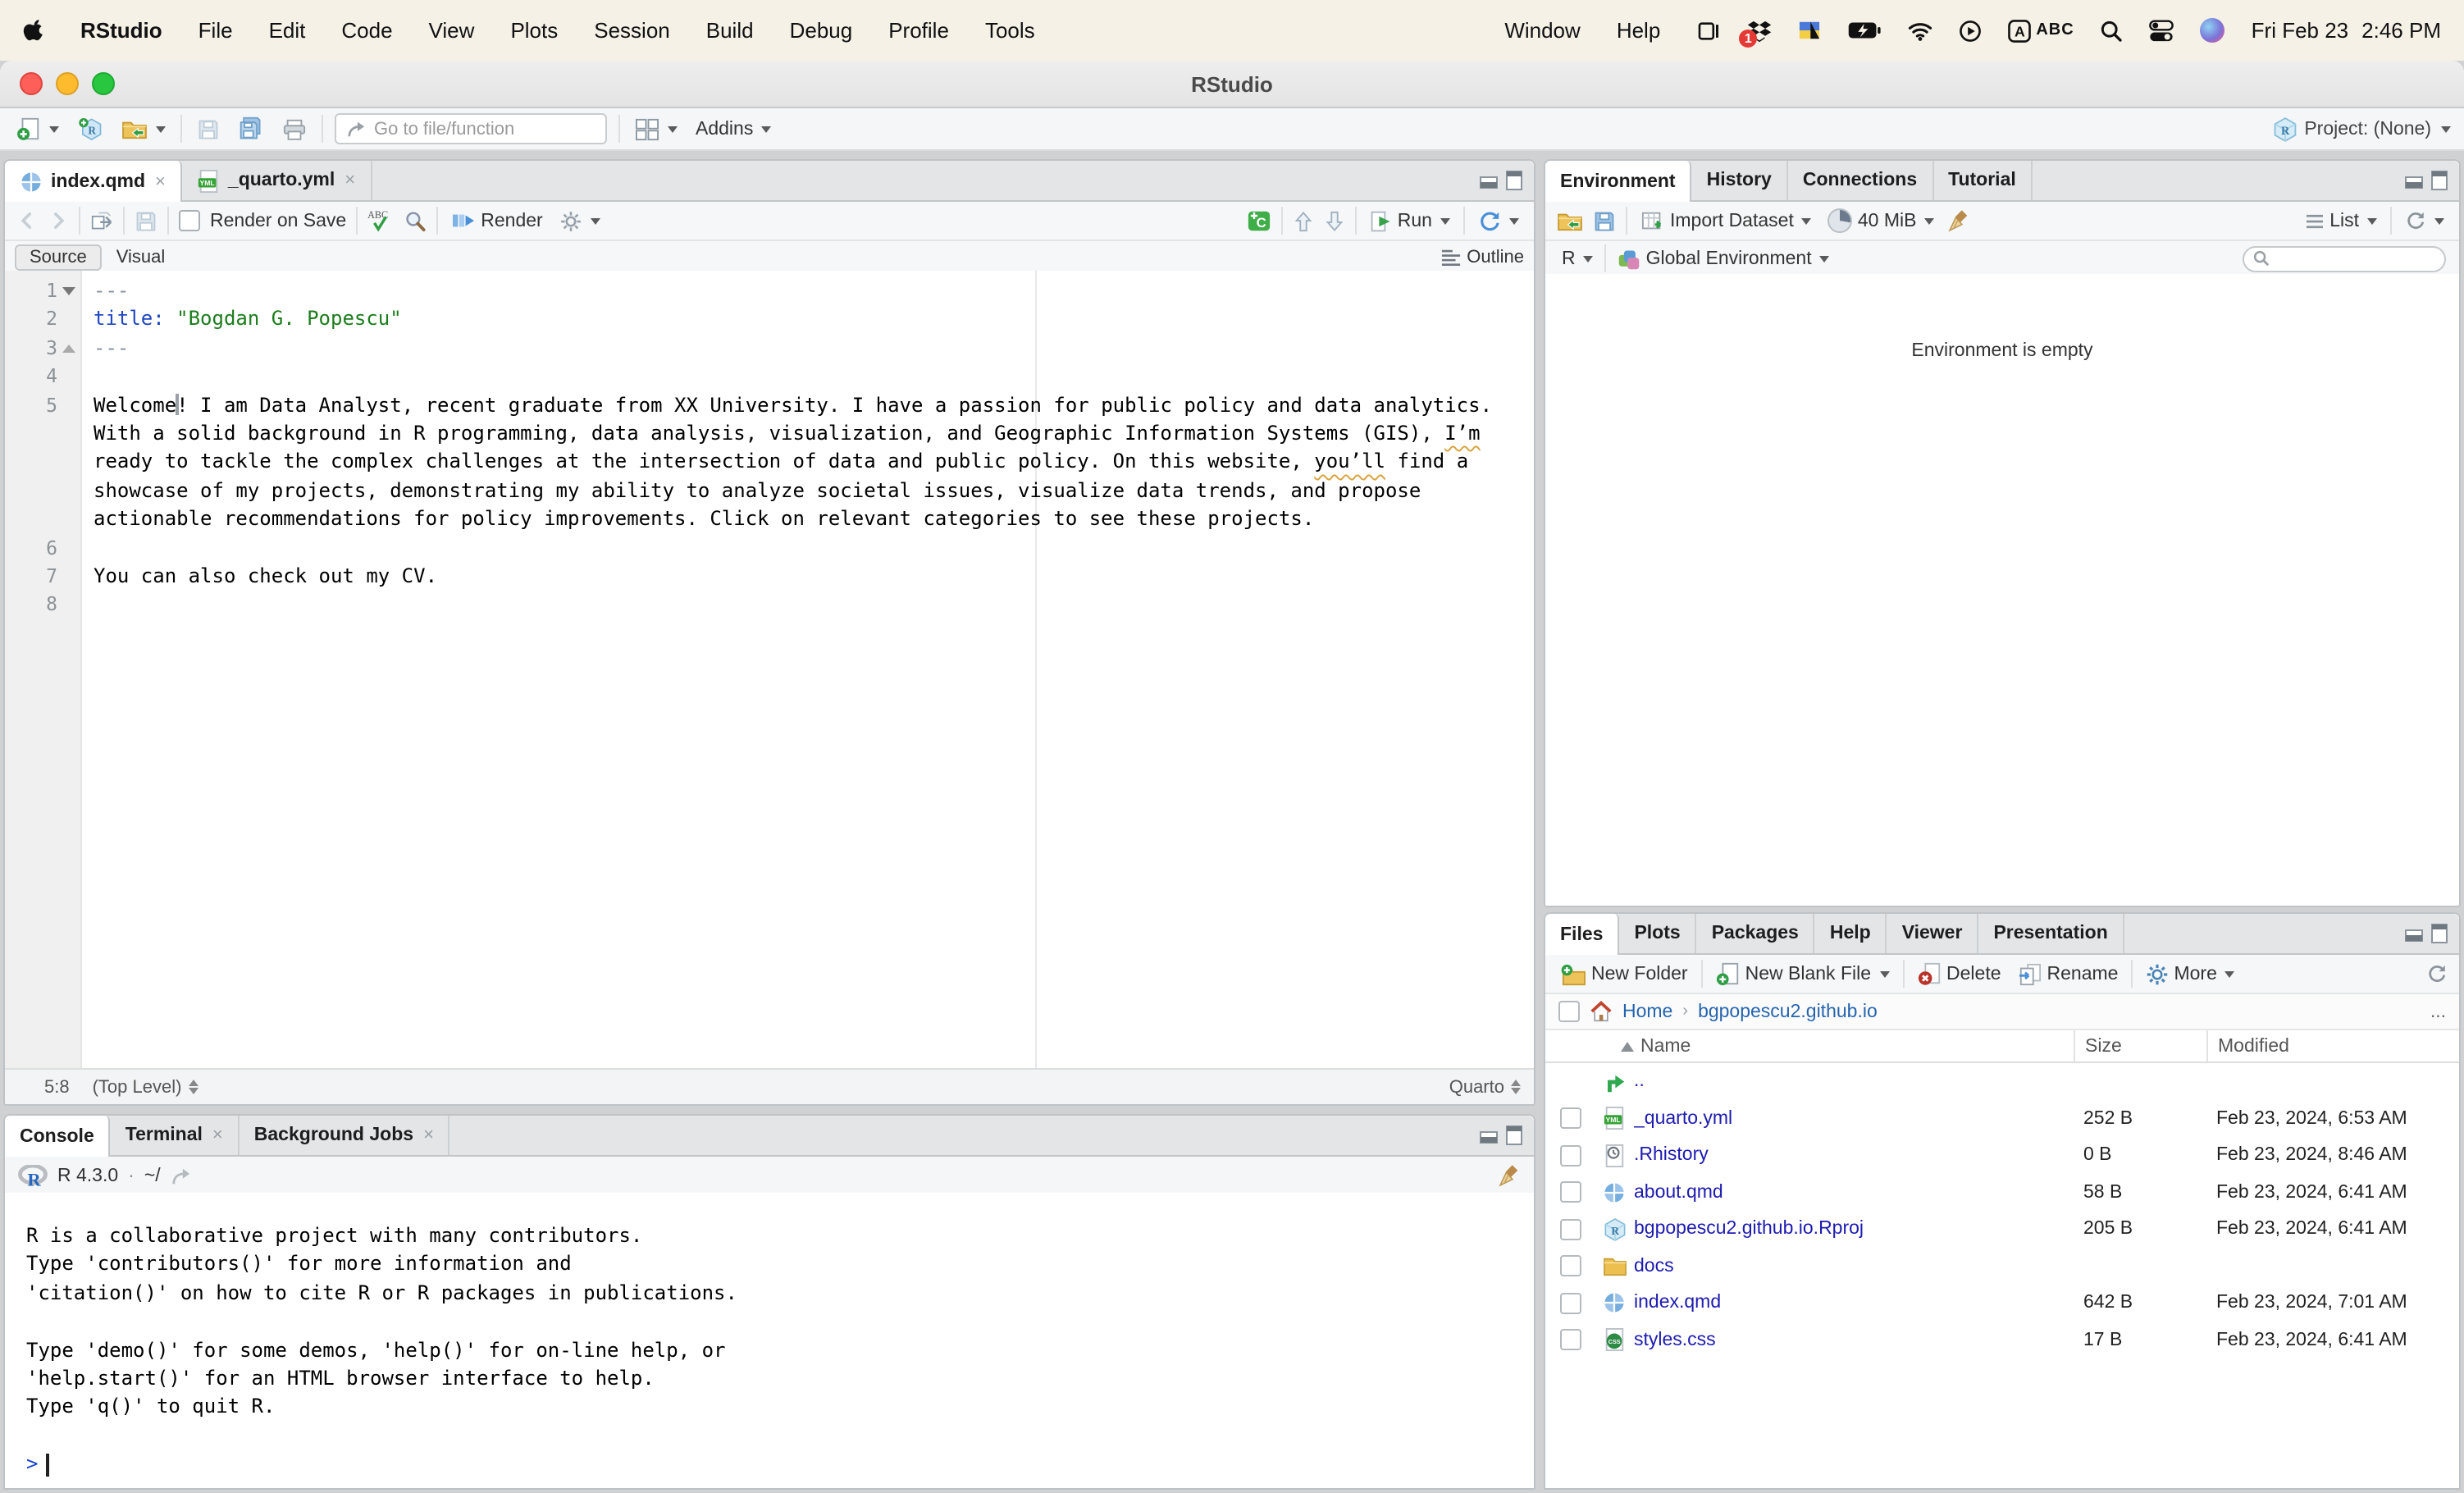 The width and height of the screenshot is (2464, 1493). I want to click on new-project-button: R, so click(90, 129).